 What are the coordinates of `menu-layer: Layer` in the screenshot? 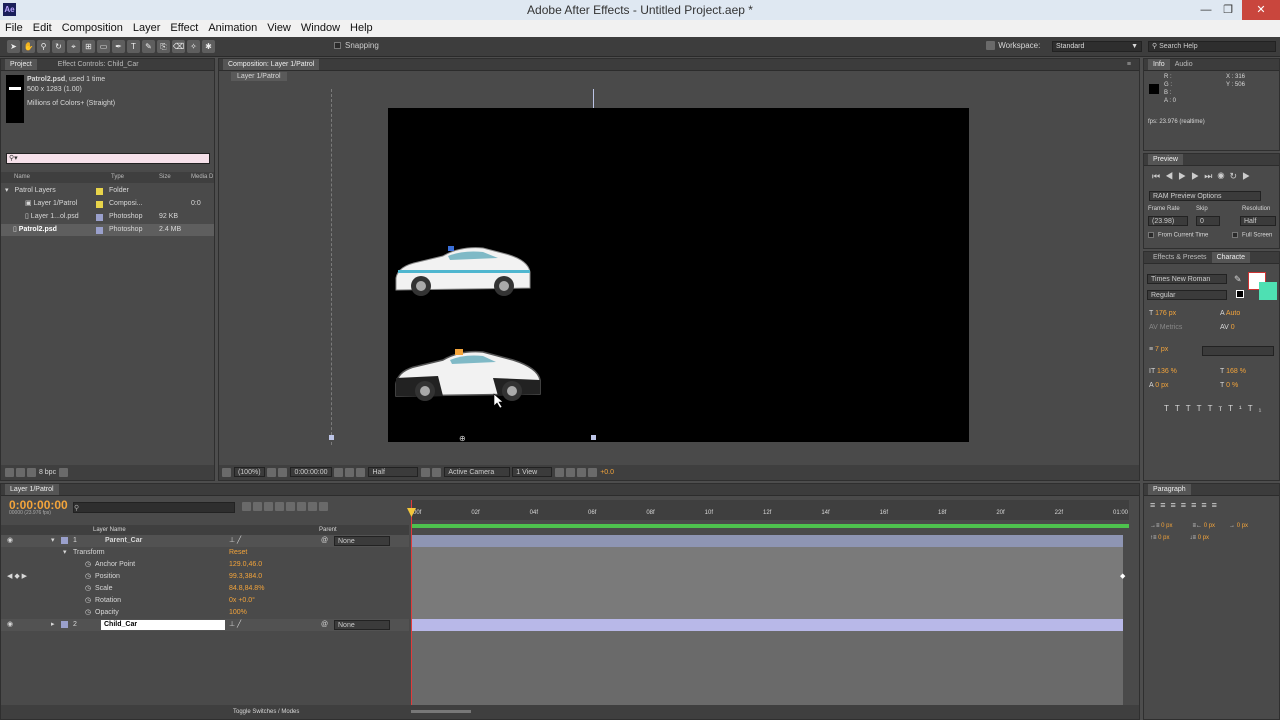 It's located at (147, 28).